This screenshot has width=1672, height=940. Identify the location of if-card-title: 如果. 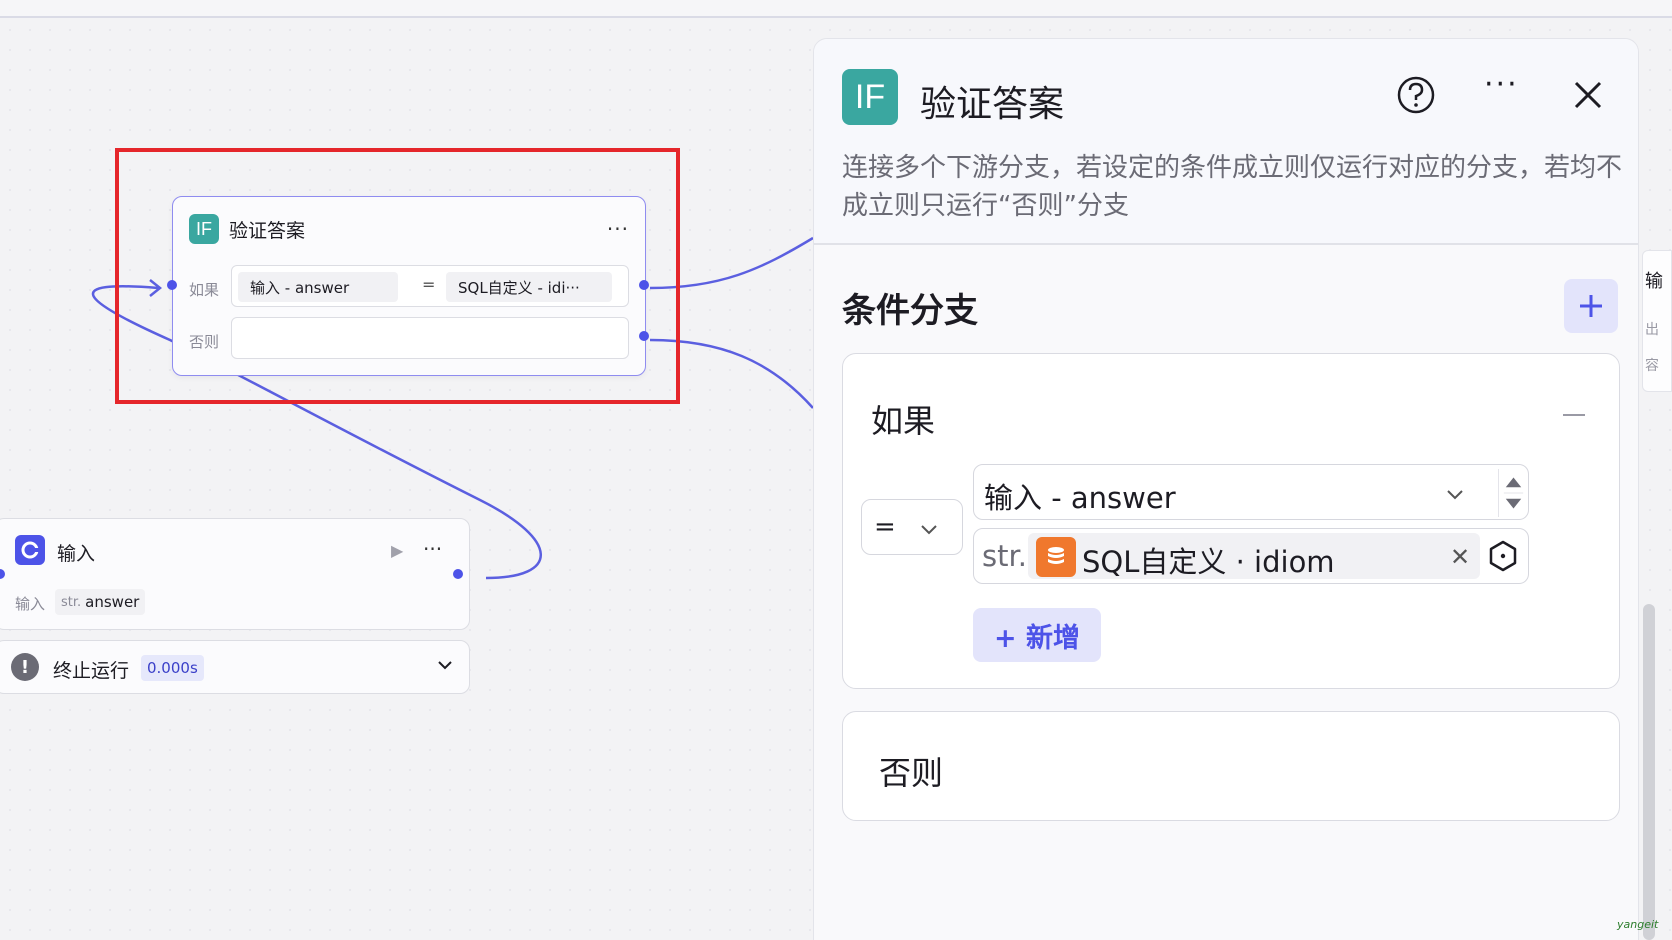
(903, 421).